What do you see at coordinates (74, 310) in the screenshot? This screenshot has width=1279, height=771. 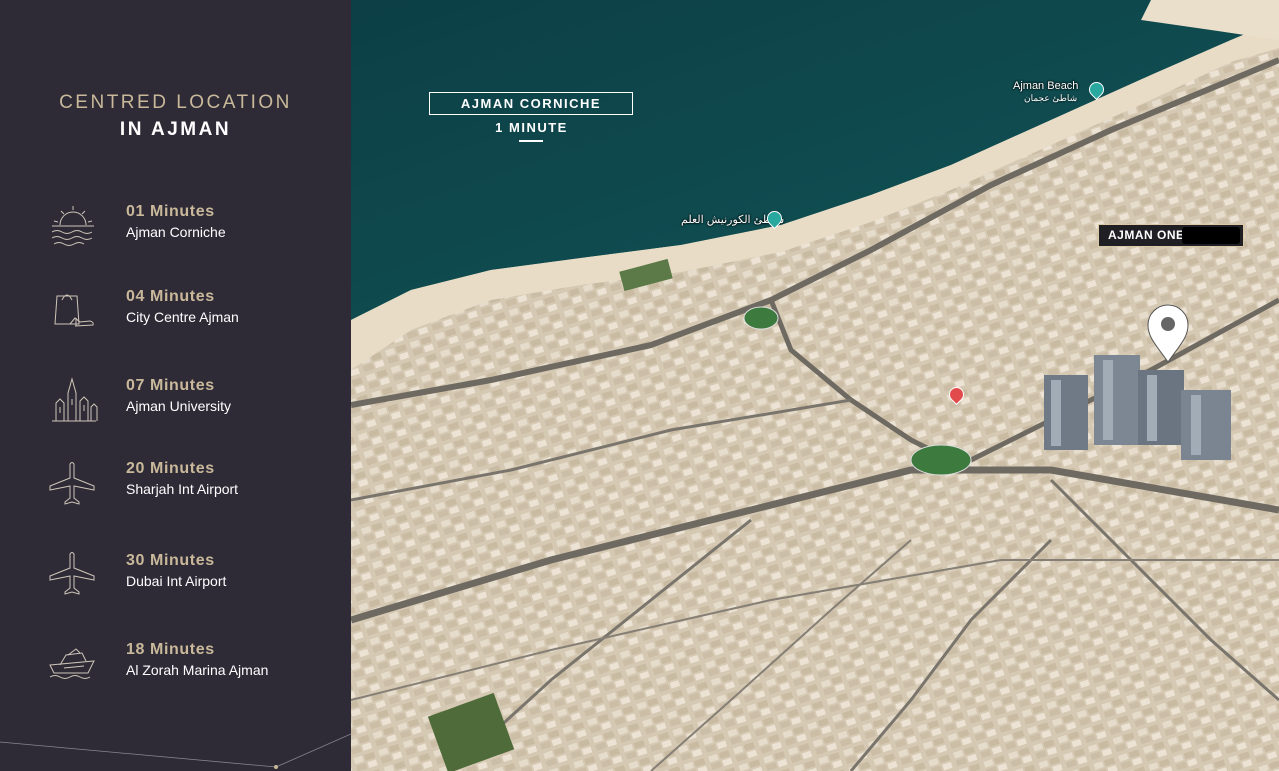 I see `shopping-bag-icon` at bounding box center [74, 310].